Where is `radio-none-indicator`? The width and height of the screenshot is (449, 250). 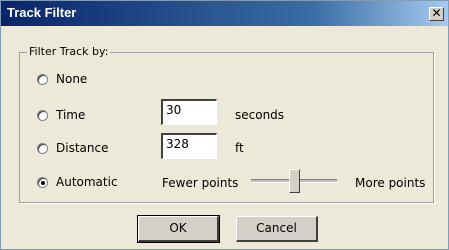 radio-none-indicator is located at coordinates (42, 79).